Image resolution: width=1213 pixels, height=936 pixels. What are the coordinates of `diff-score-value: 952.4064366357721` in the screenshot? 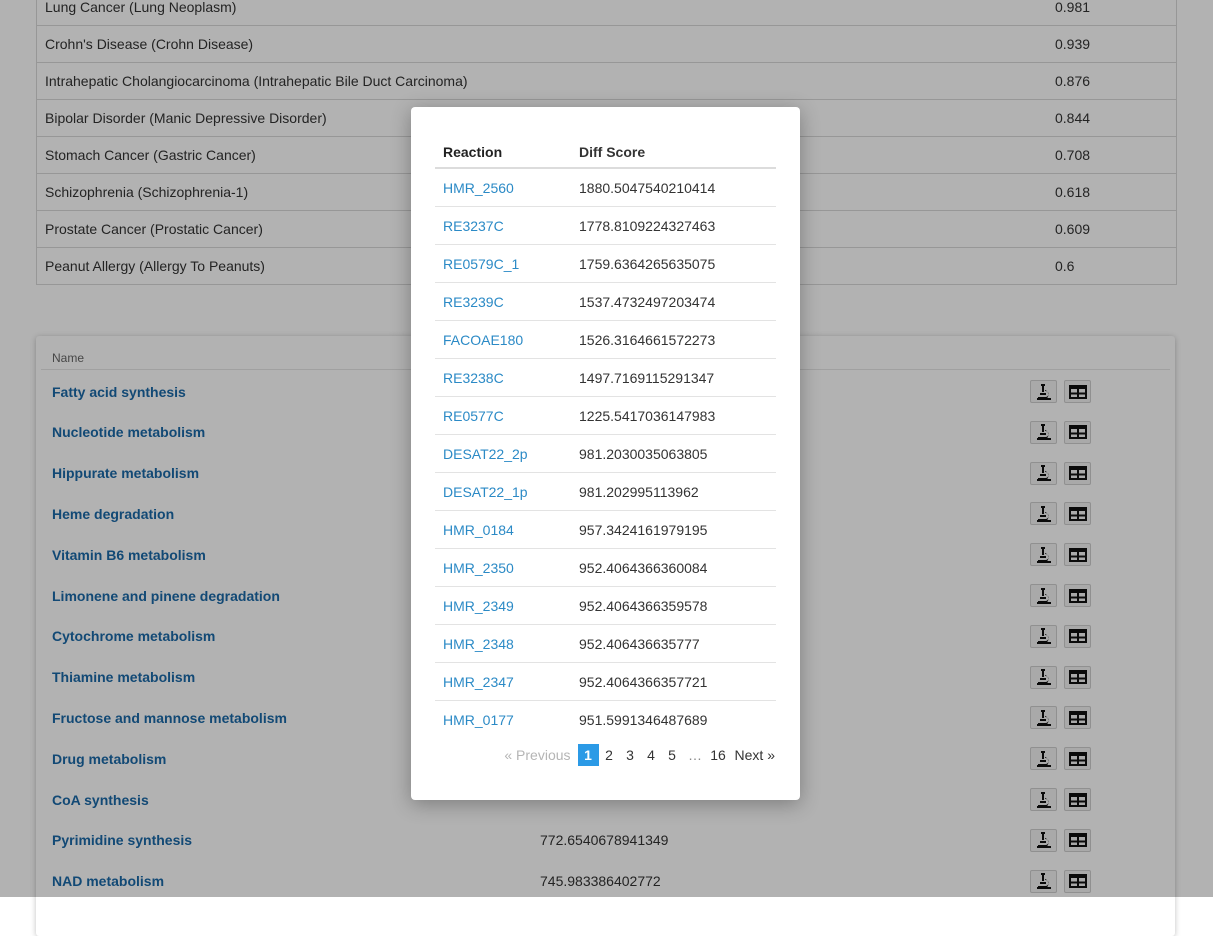 It's located at (643, 681).